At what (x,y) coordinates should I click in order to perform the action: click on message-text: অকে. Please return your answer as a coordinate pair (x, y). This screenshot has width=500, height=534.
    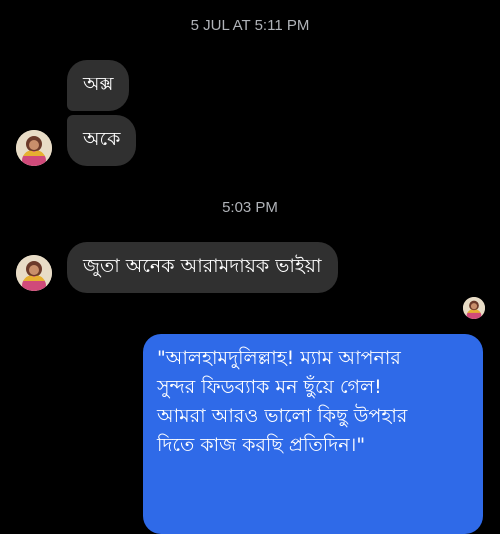
    Looking at the image, I should click on (102, 138).